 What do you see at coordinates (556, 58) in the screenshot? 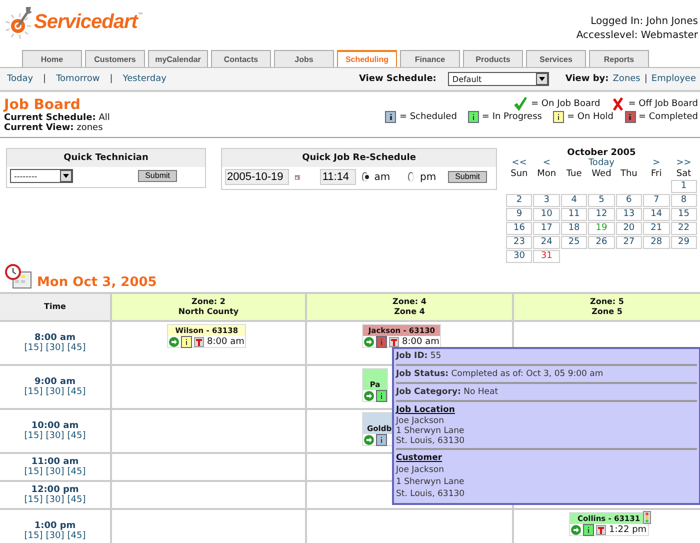
I see `nav-tab: Services` at bounding box center [556, 58].